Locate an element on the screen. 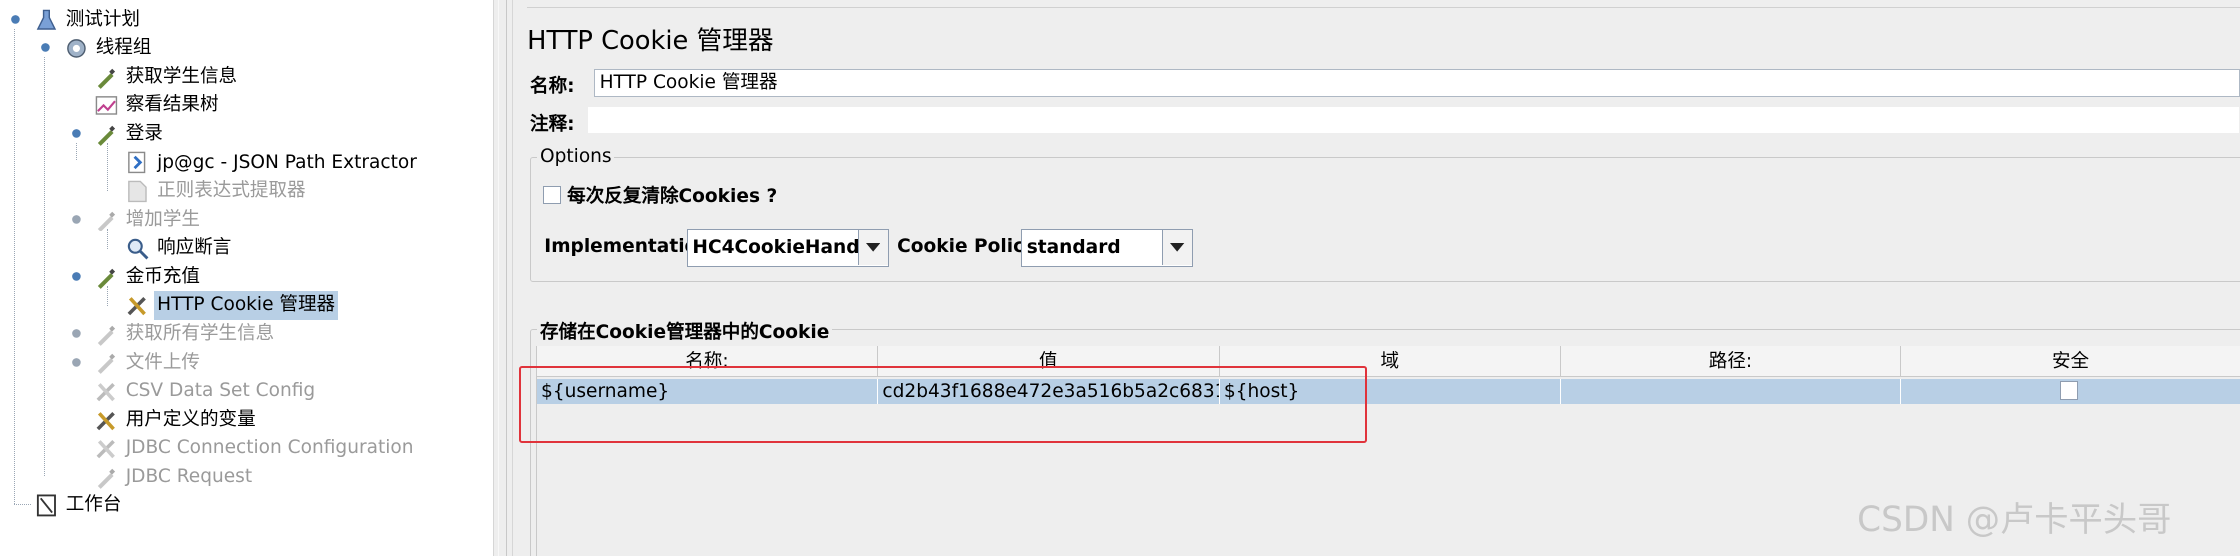  tree-node-get-student-info: 获取学生信息 is located at coordinates (167, 77).